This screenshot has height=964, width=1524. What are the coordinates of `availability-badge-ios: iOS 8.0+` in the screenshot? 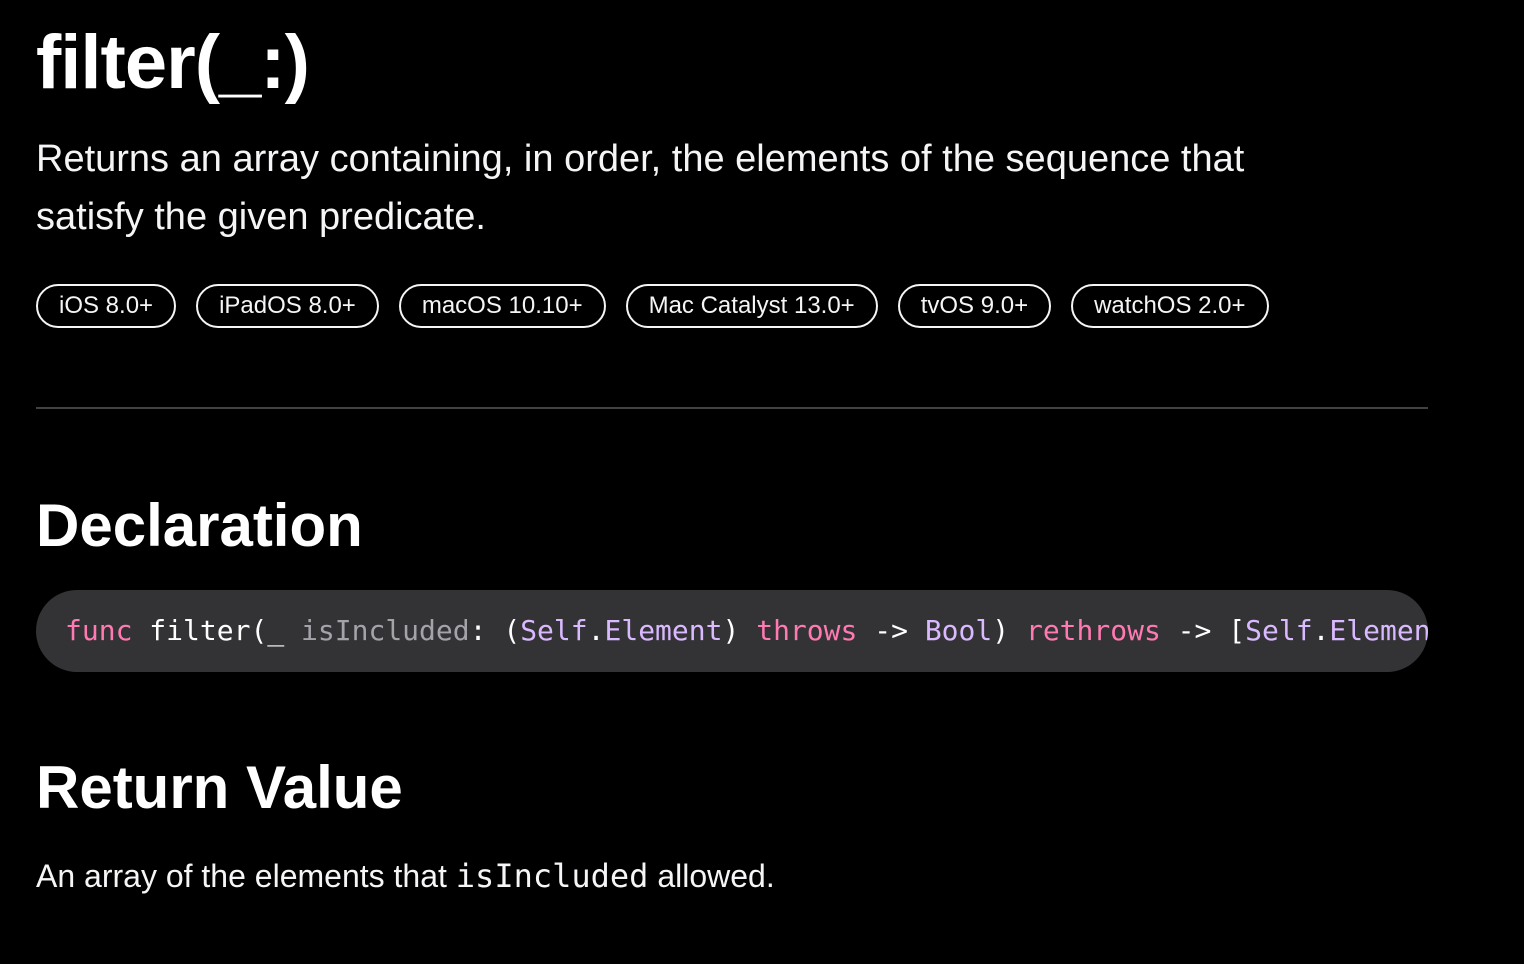 It's located at (106, 306).